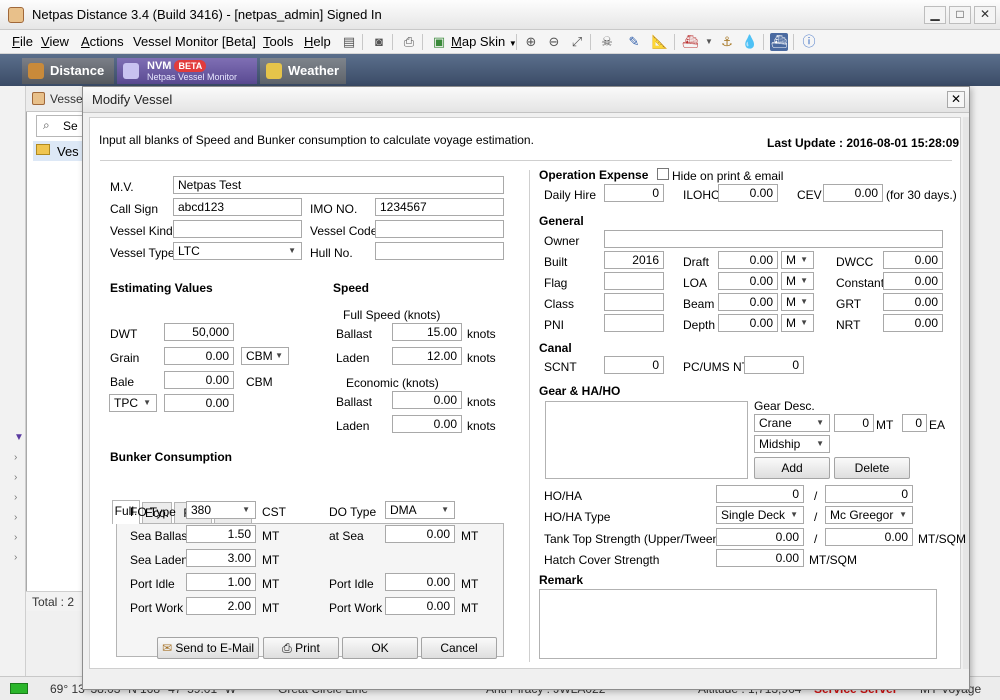 The image size is (1000, 700). I want to click on depth-field: 0.00, so click(748, 323).